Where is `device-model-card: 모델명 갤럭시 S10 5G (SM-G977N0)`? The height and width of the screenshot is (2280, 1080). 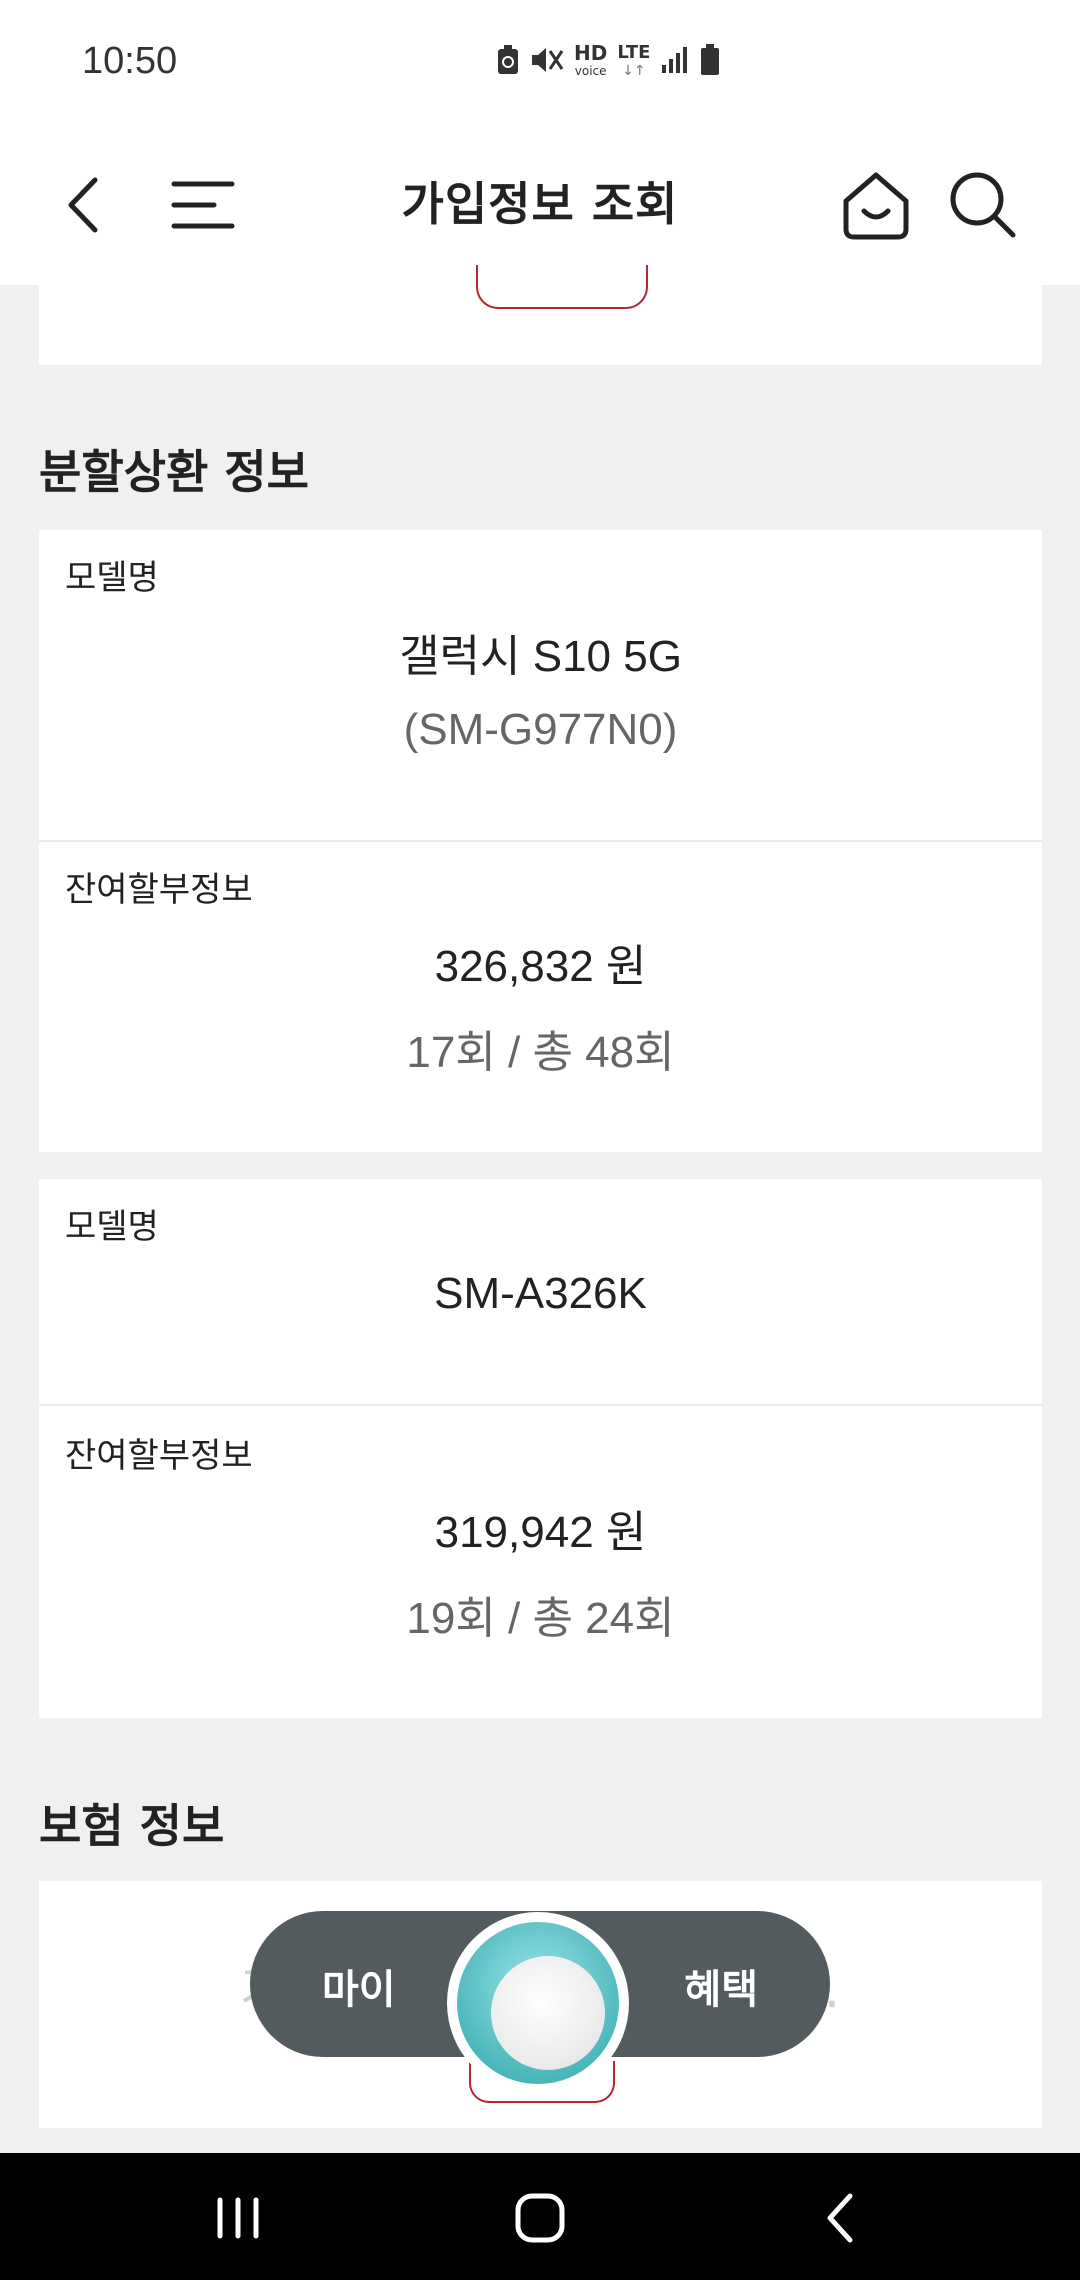
device-model-card: 모델명 갤럭시 S10 5G (SM-G977N0) is located at coordinates (540, 685).